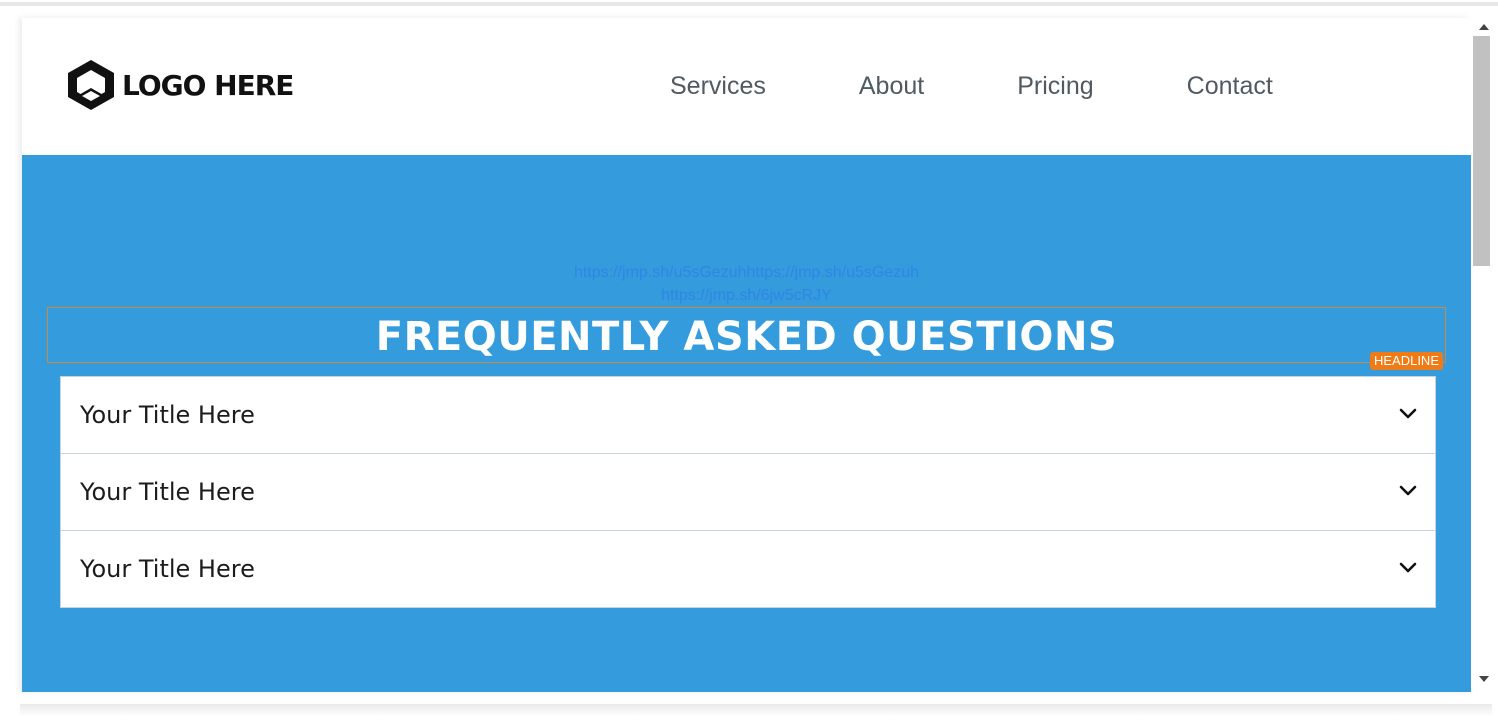 This screenshot has height=724, width=1498. I want to click on scrollbar-thumb, so click(1481, 151).